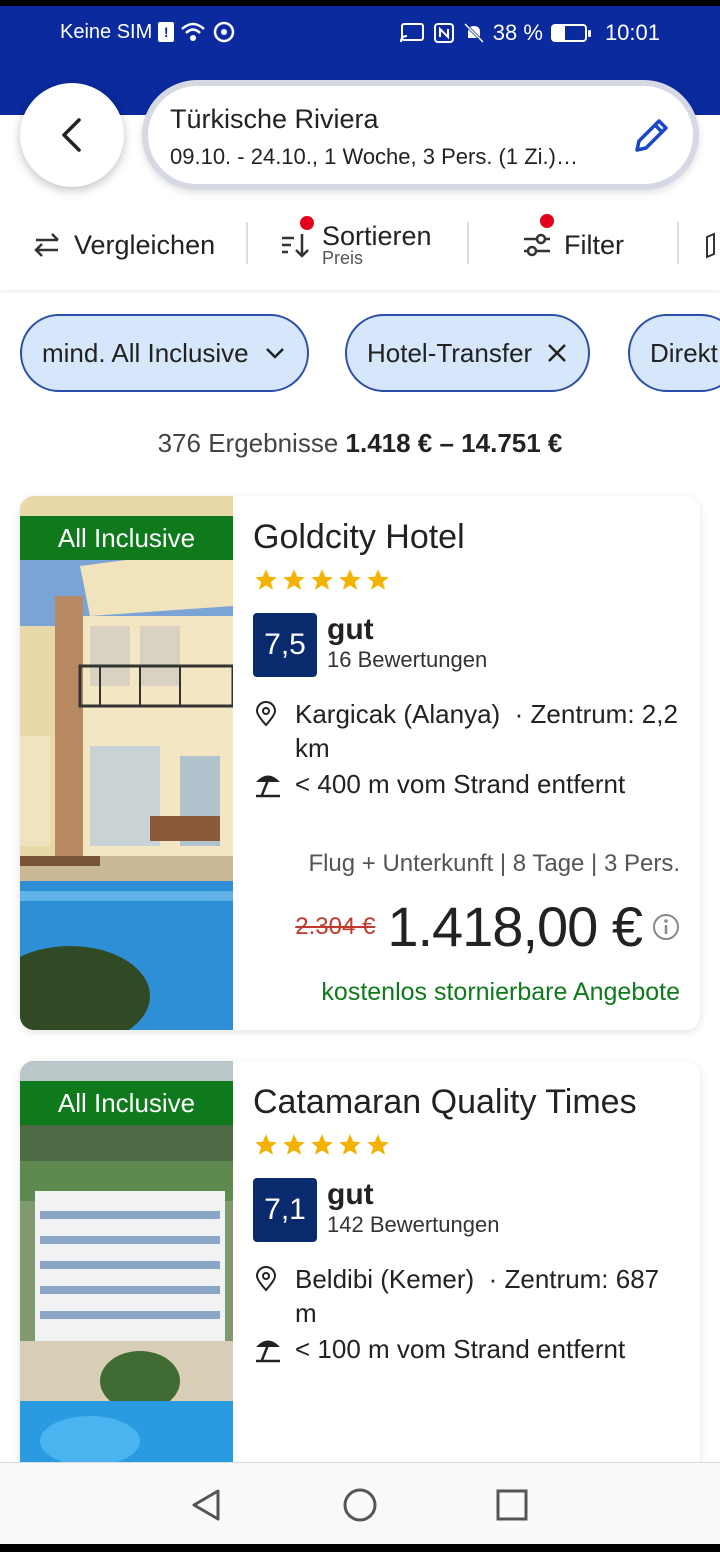 This screenshot has width=720, height=1552. What do you see at coordinates (547, 221) in the screenshot?
I see `filter-indicator-dot` at bounding box center [547, 221].